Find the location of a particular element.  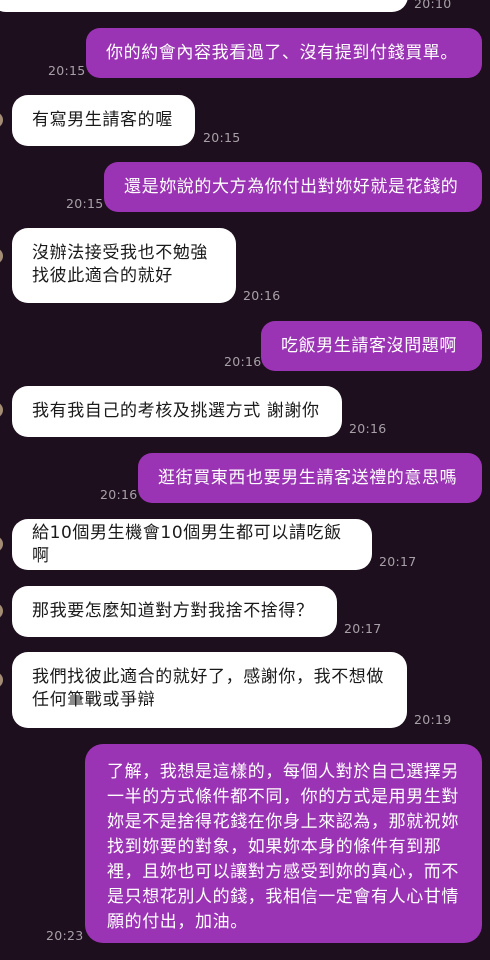

message-bubble-incoming is located at coordinates (204, 6).